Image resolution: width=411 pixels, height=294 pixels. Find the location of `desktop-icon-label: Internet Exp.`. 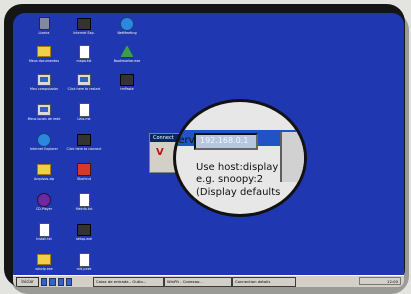

desktop-icon-label: Internet Exp. is located at coordinates (84, 33).